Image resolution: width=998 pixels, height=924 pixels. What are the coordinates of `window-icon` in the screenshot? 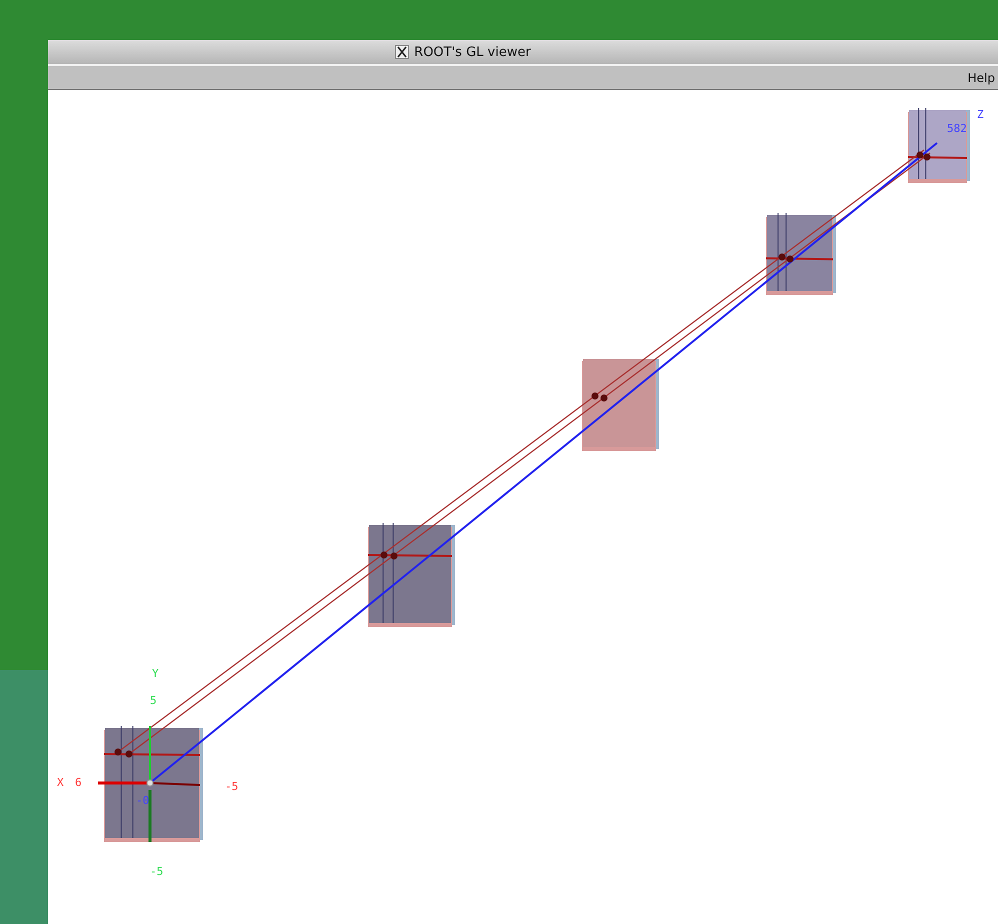 It's located at (402, 52).